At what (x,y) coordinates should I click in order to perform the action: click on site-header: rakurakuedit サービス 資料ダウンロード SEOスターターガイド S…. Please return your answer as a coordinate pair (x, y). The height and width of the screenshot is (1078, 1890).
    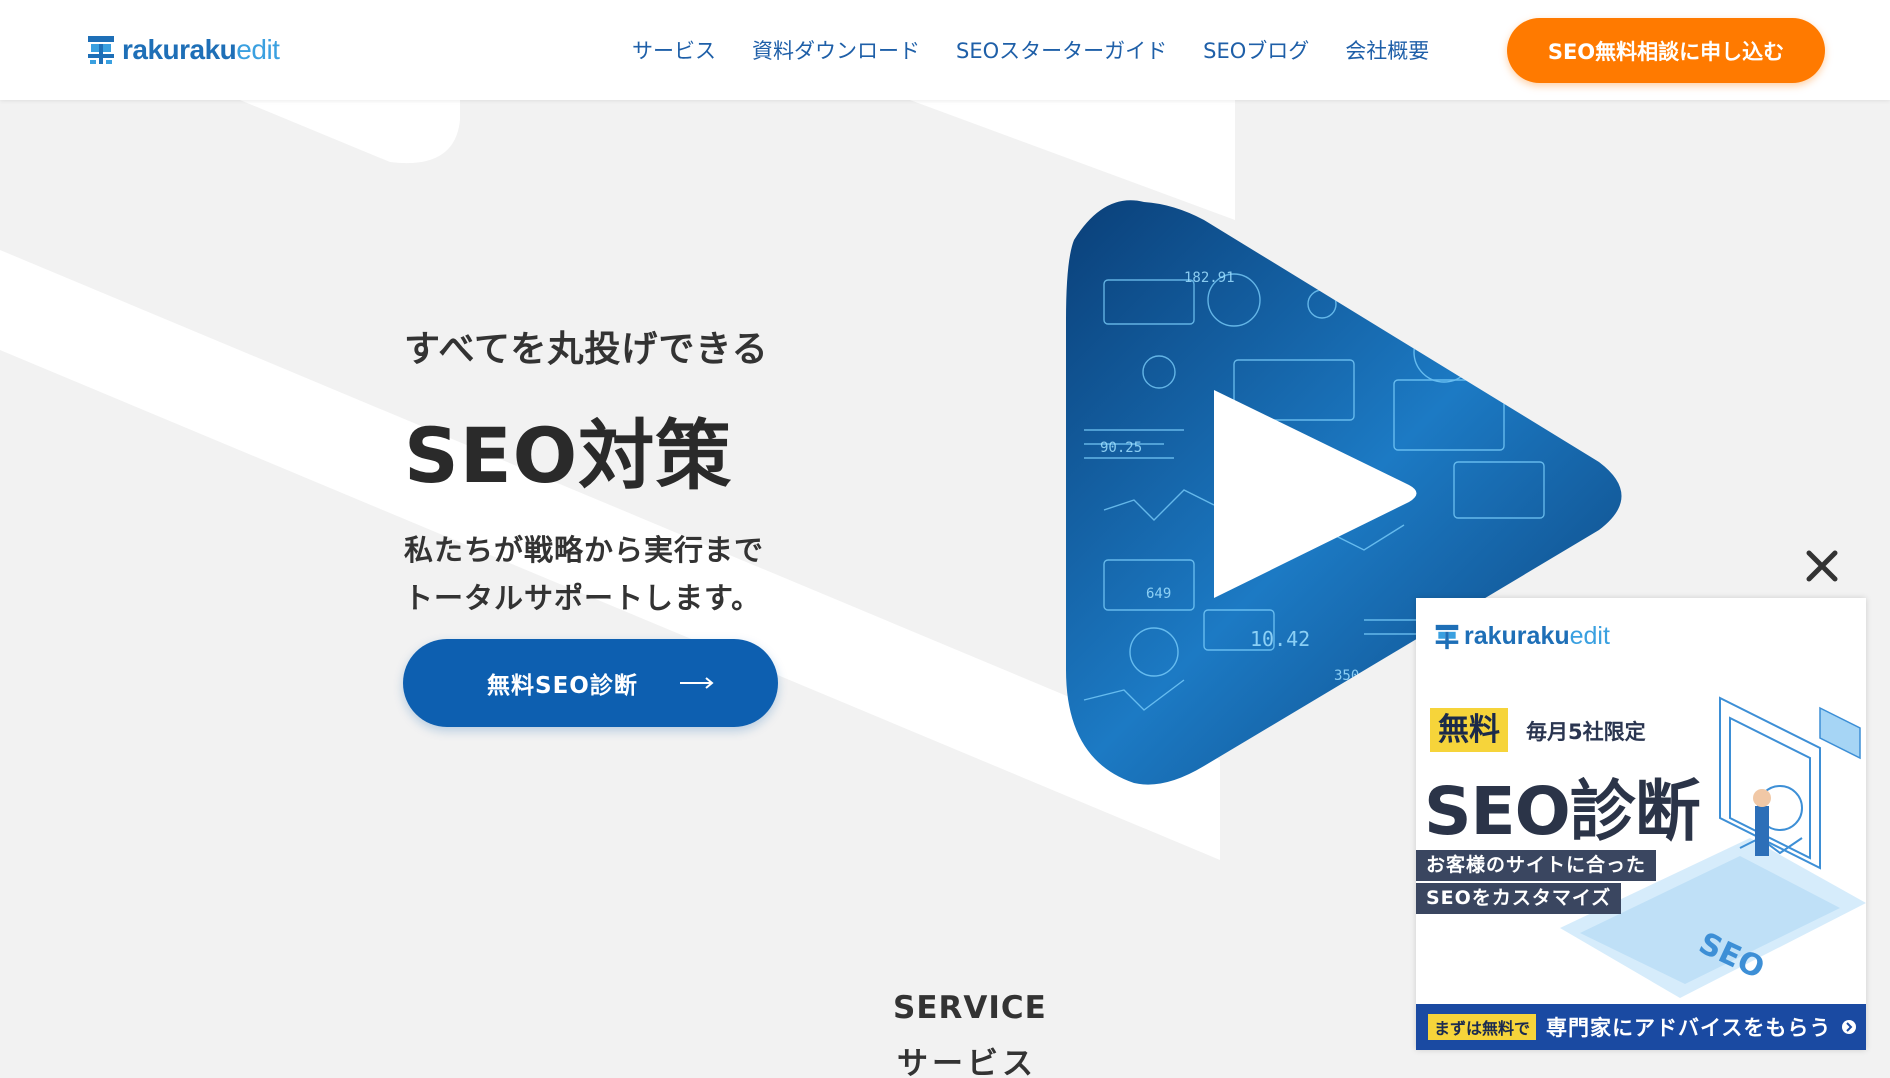
    Looking at the image, I should click on (945, 50).